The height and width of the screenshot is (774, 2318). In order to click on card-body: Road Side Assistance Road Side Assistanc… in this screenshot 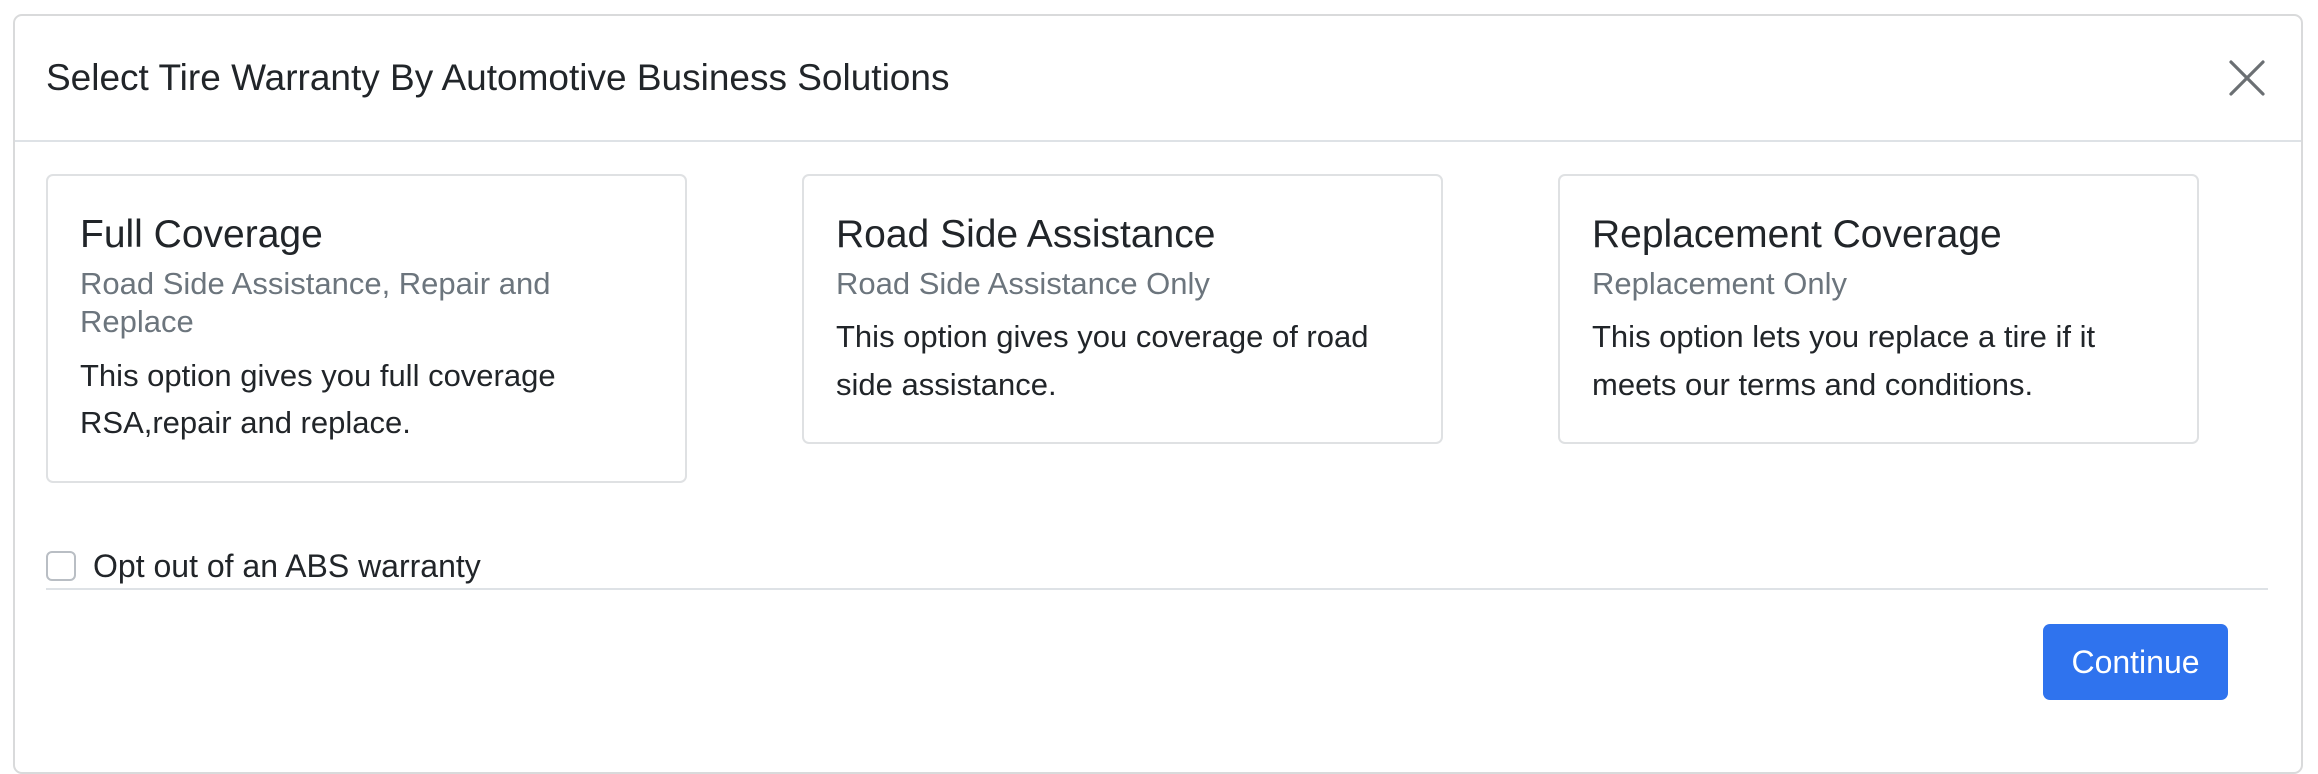, I will do `click(1122, 309)`.